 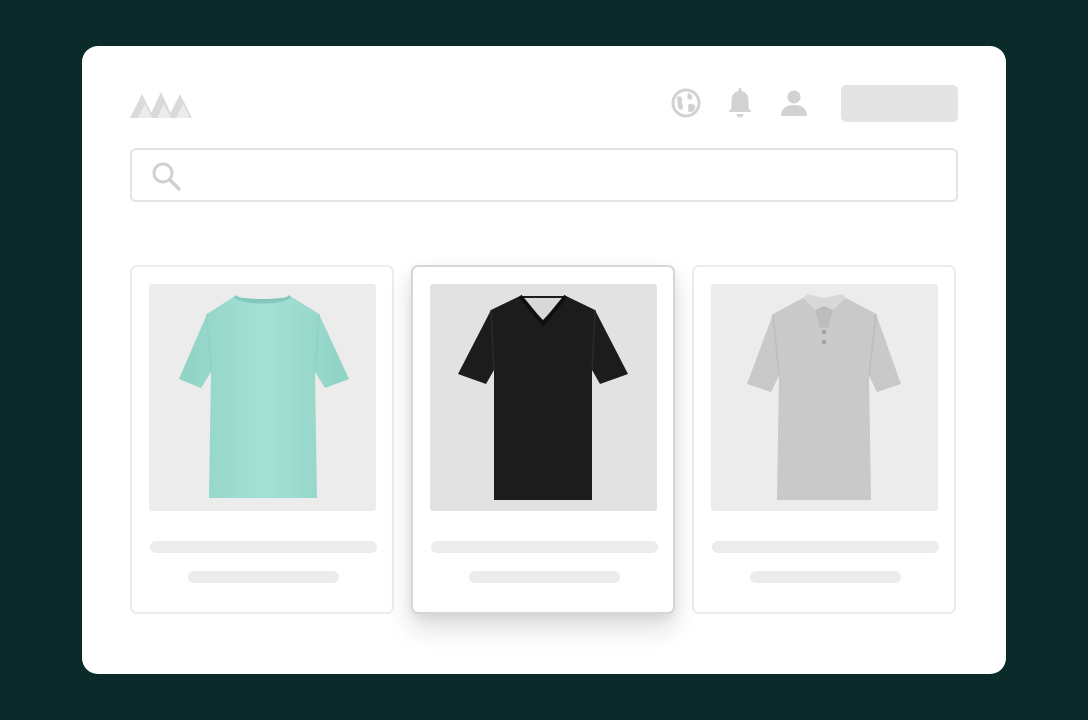 What do you see at coordinates (161, 104) in the screenshot?
I see `logo-icon` at bounding box center [161, 104].